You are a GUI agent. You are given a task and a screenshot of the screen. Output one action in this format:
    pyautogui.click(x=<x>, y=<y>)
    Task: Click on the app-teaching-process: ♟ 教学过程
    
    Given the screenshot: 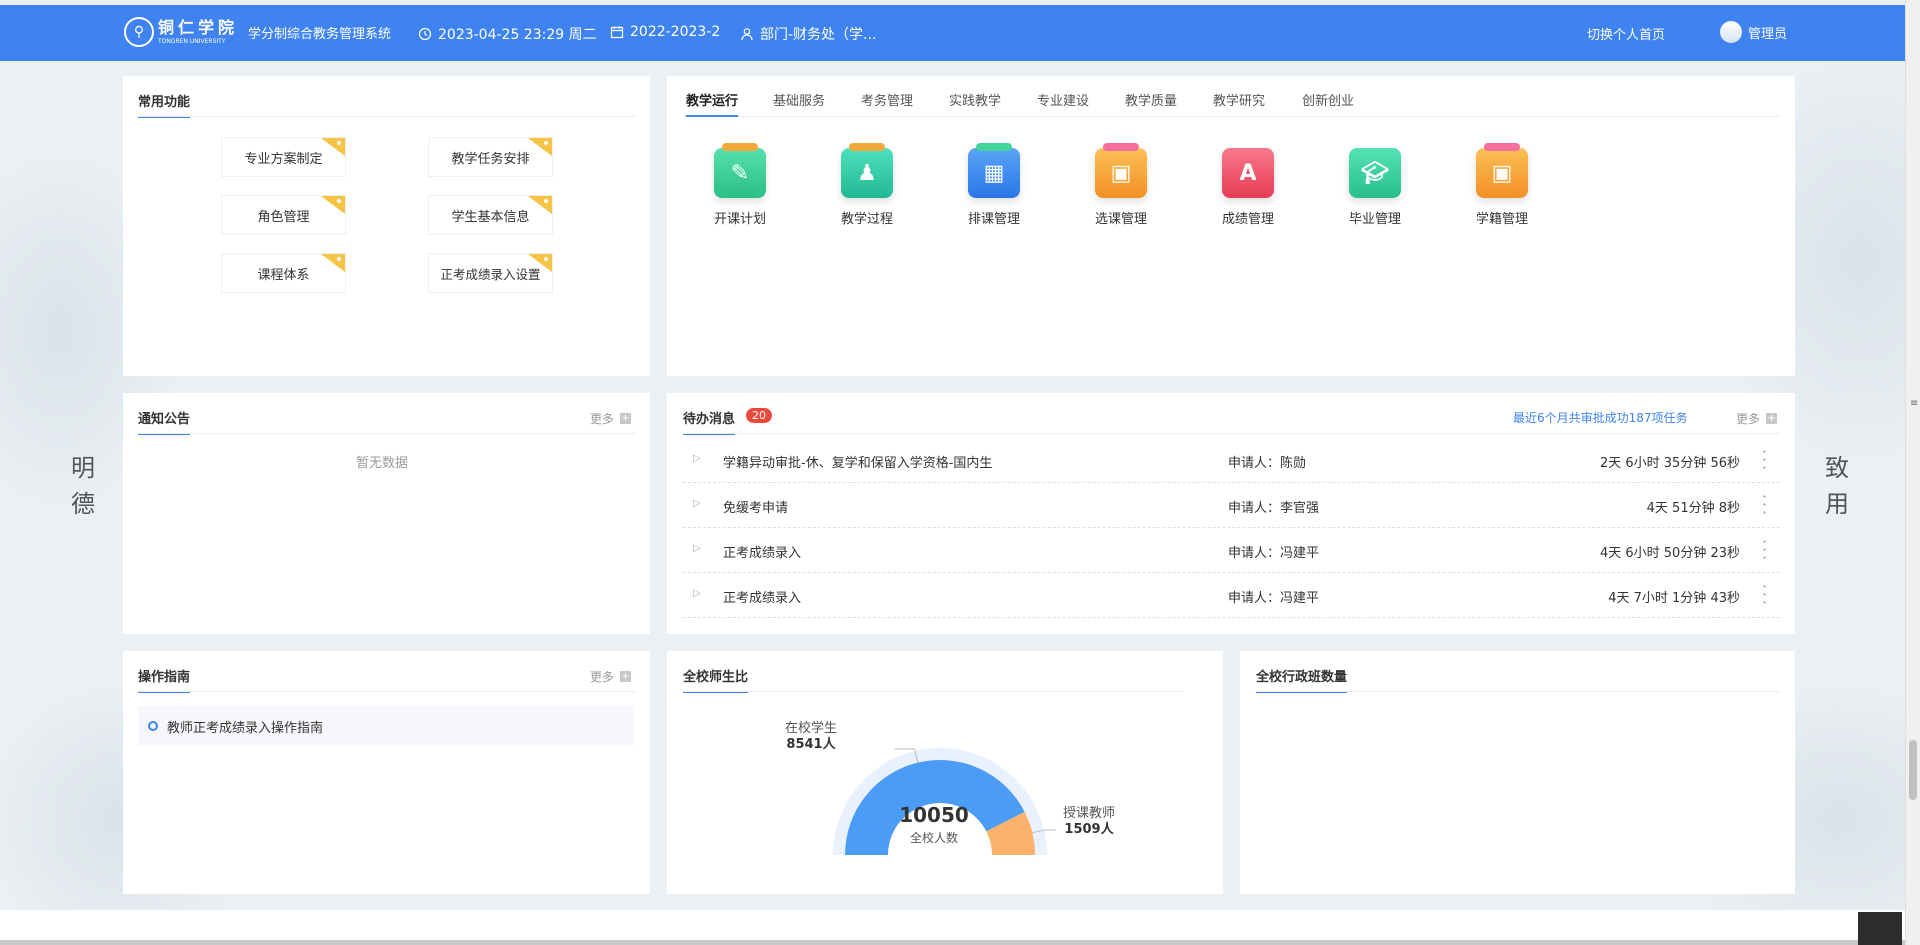 What is the action you would take?
    pyautogui.click(x=867, y=185)
    